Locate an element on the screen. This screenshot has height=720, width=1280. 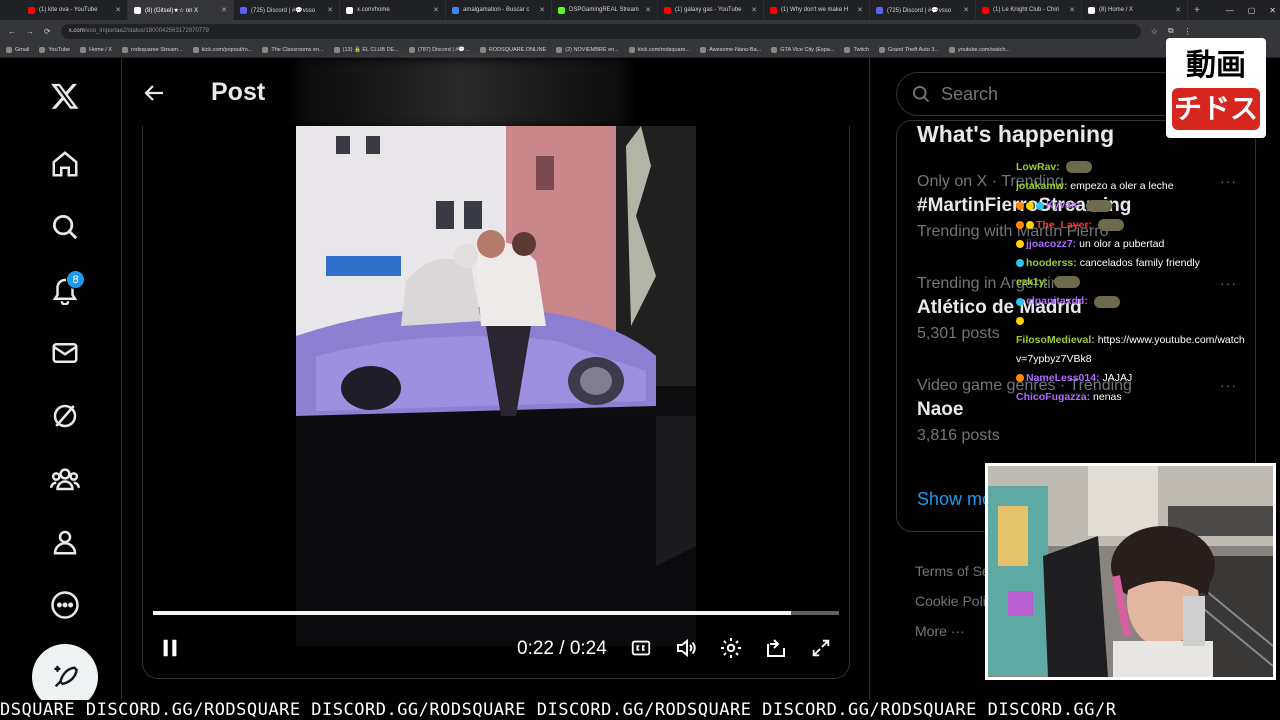
new-tab-button: + is located at coordinates (1194, 10).